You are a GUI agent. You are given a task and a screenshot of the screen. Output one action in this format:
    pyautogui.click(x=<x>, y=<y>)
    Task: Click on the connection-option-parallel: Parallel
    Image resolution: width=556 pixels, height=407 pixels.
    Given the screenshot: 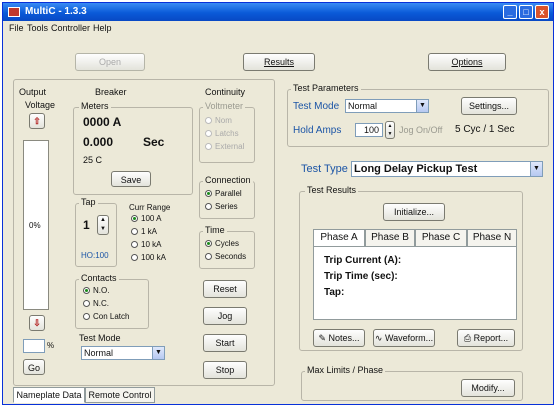 What is the action you would take?
    pyautogui.click(x=223, y=193)
    